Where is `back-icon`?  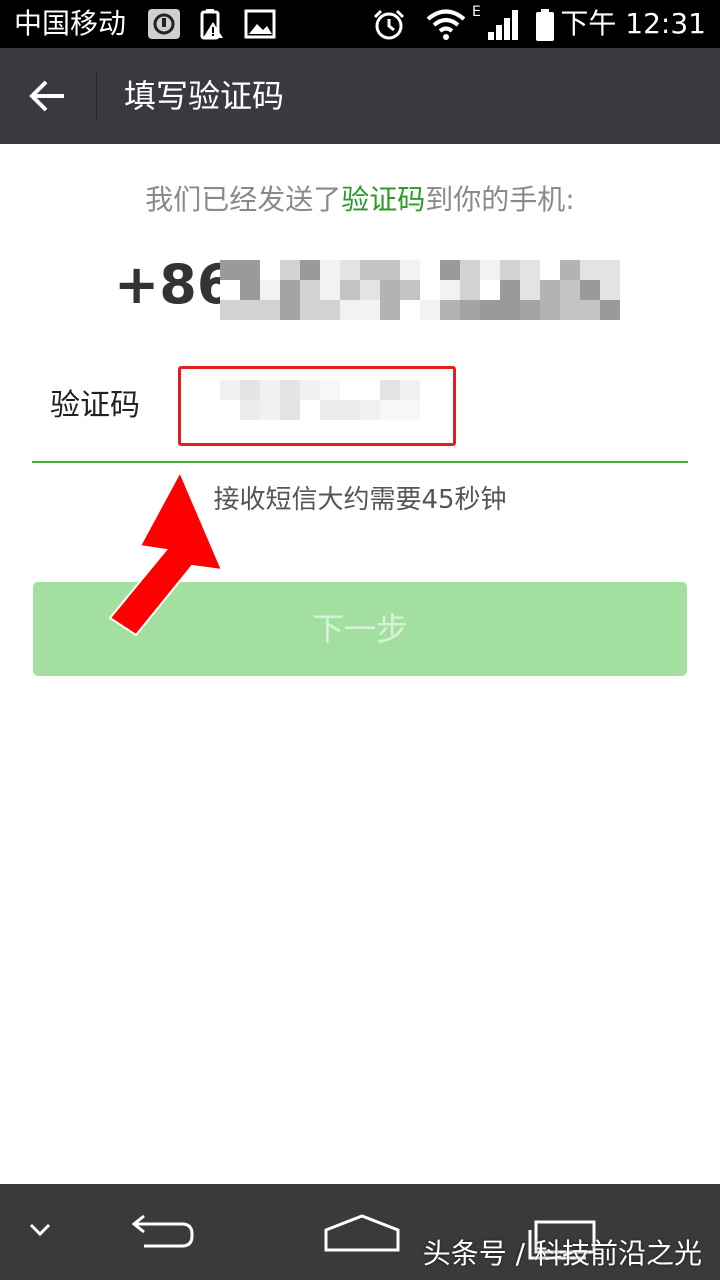
back-icon is located at coordinates (160, 1234).